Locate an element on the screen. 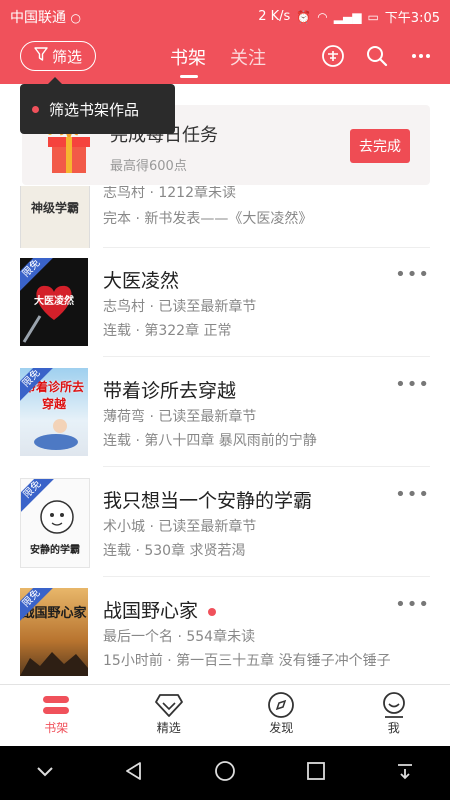  carrier-label: 中国联通 ○ is located at coordinates (45, 18).